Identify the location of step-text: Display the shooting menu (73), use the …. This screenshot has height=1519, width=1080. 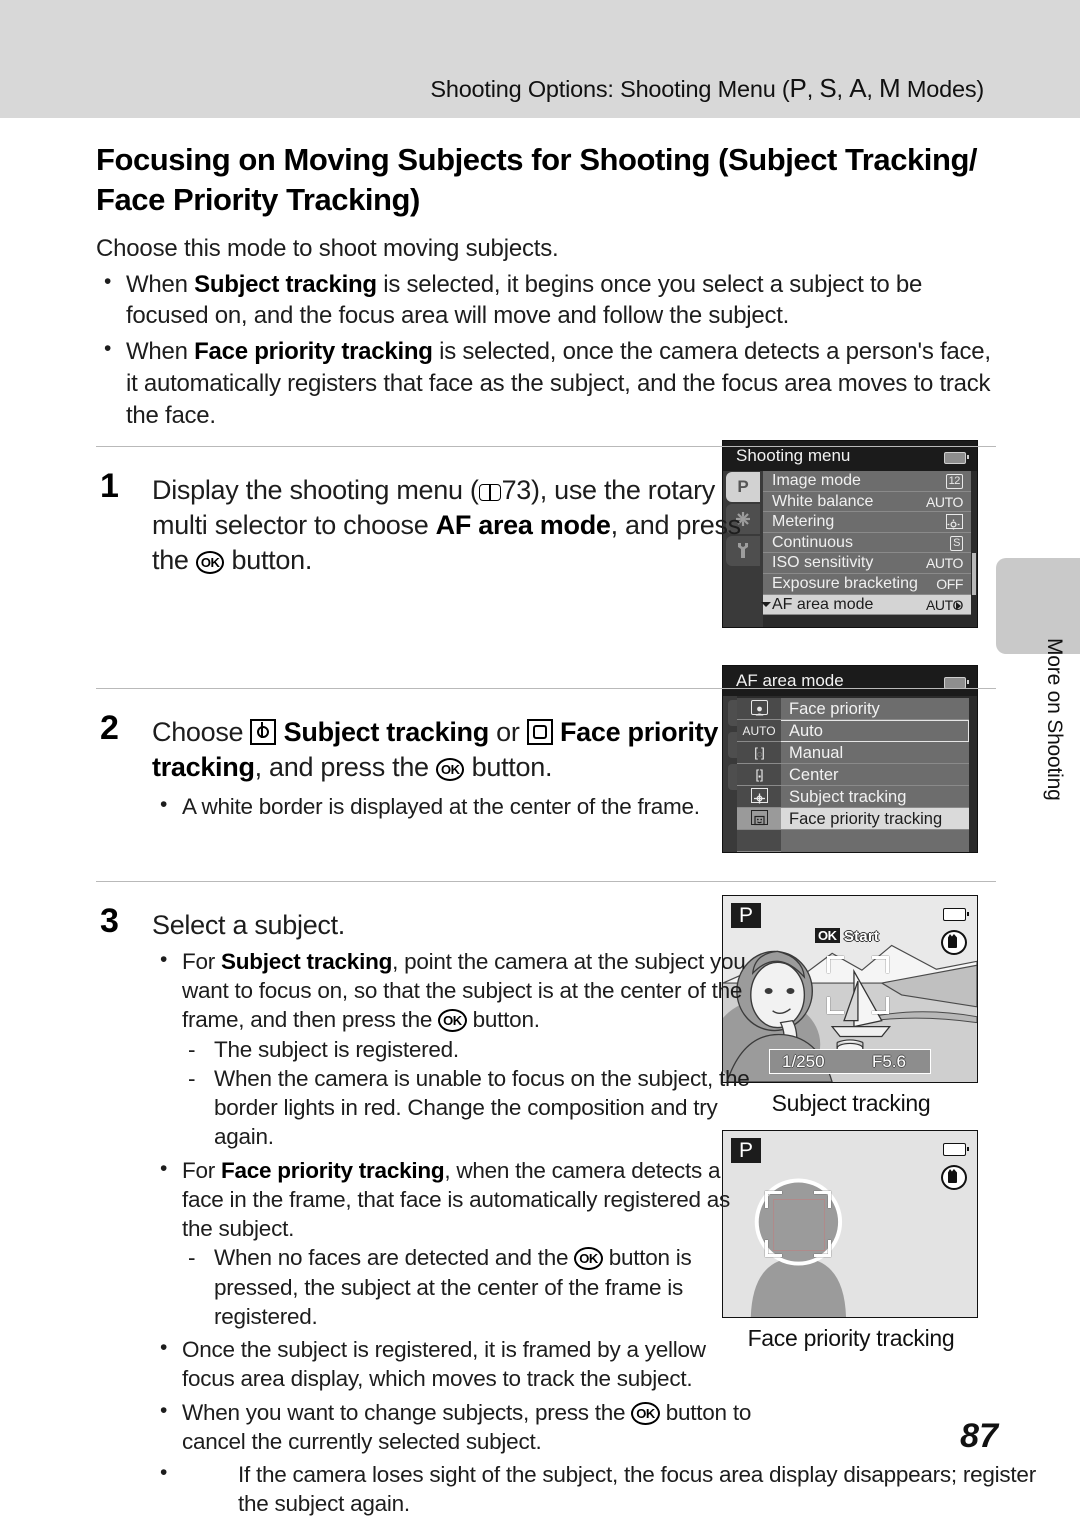
(446, 525).